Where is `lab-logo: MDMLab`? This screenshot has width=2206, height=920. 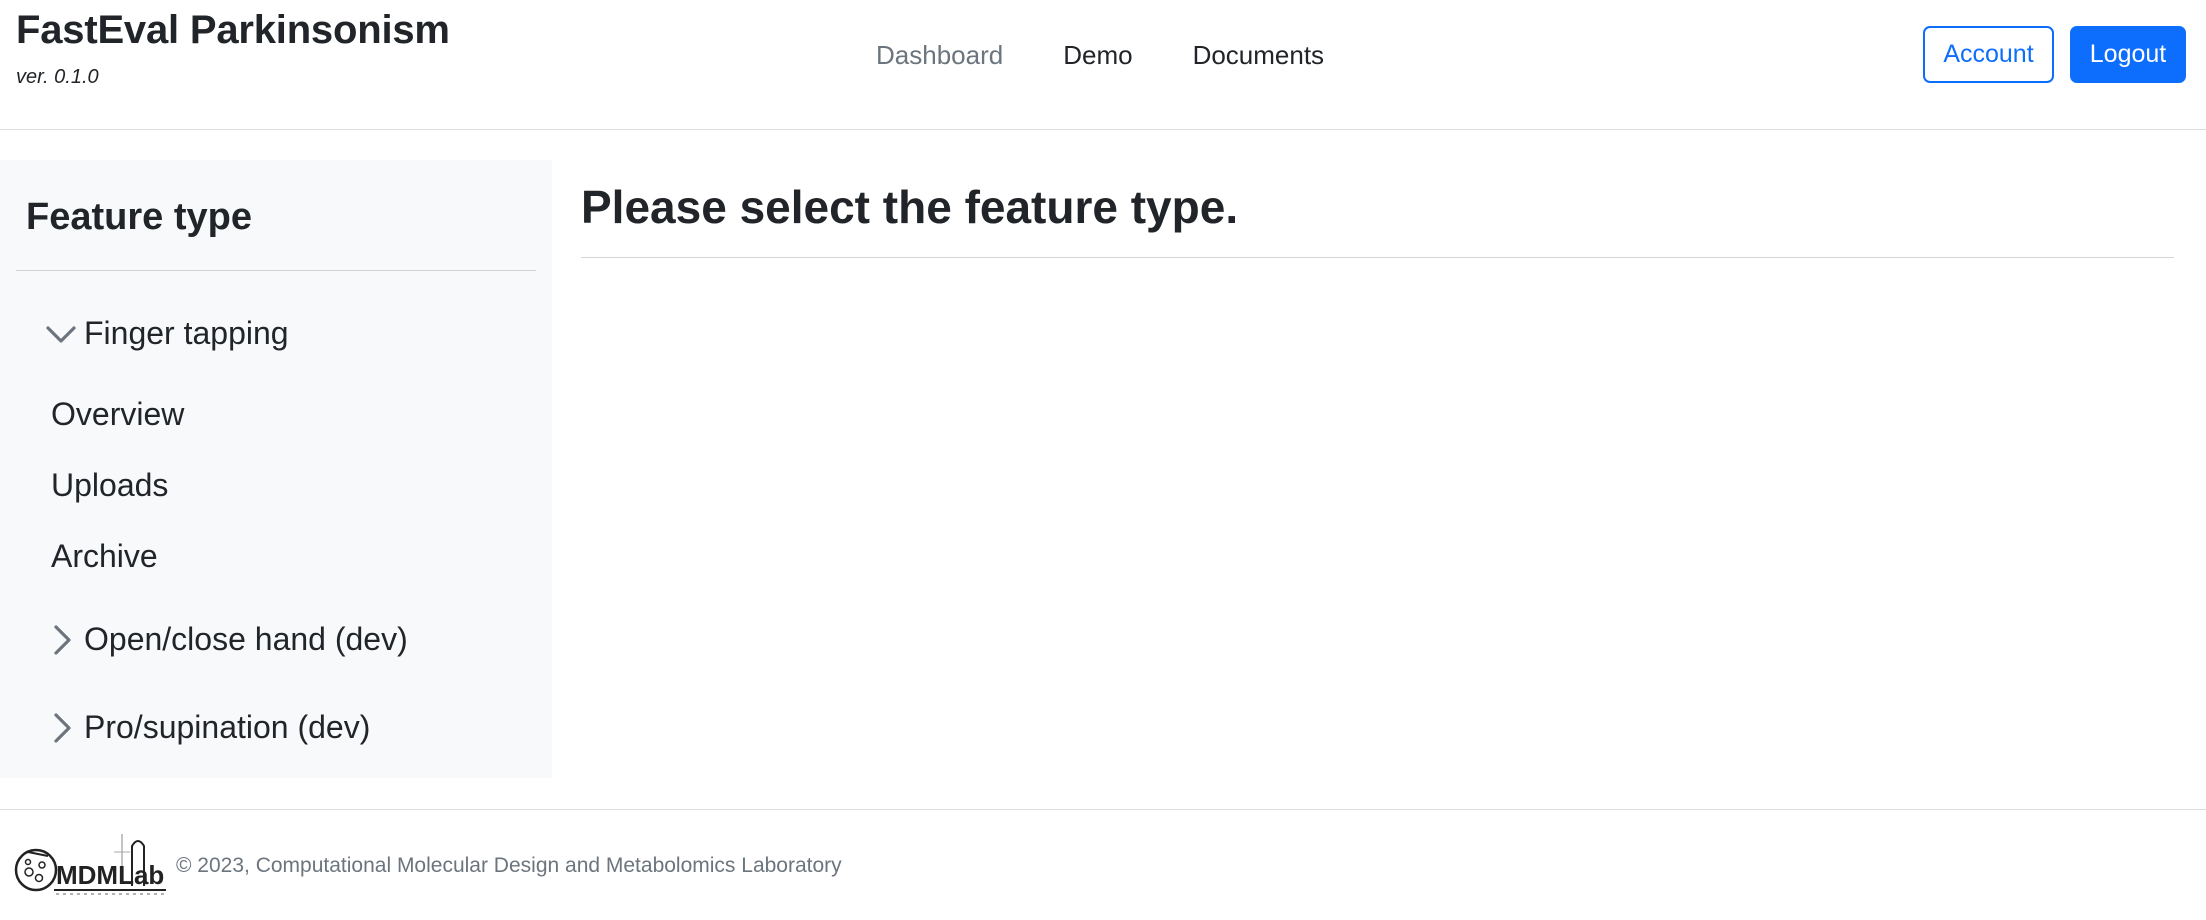 lab-logo: MDMLab is located at coordinates (92, 866).